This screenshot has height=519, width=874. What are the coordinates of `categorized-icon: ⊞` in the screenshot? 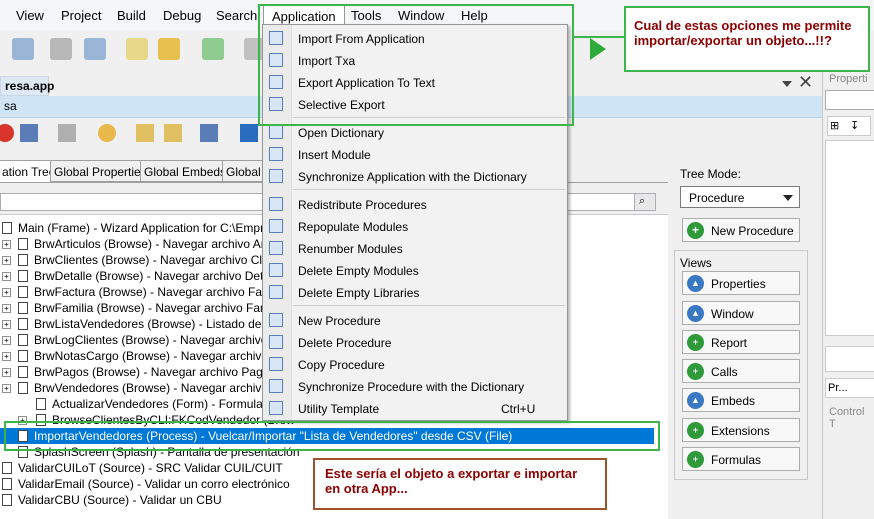 It's located at (834, 125).